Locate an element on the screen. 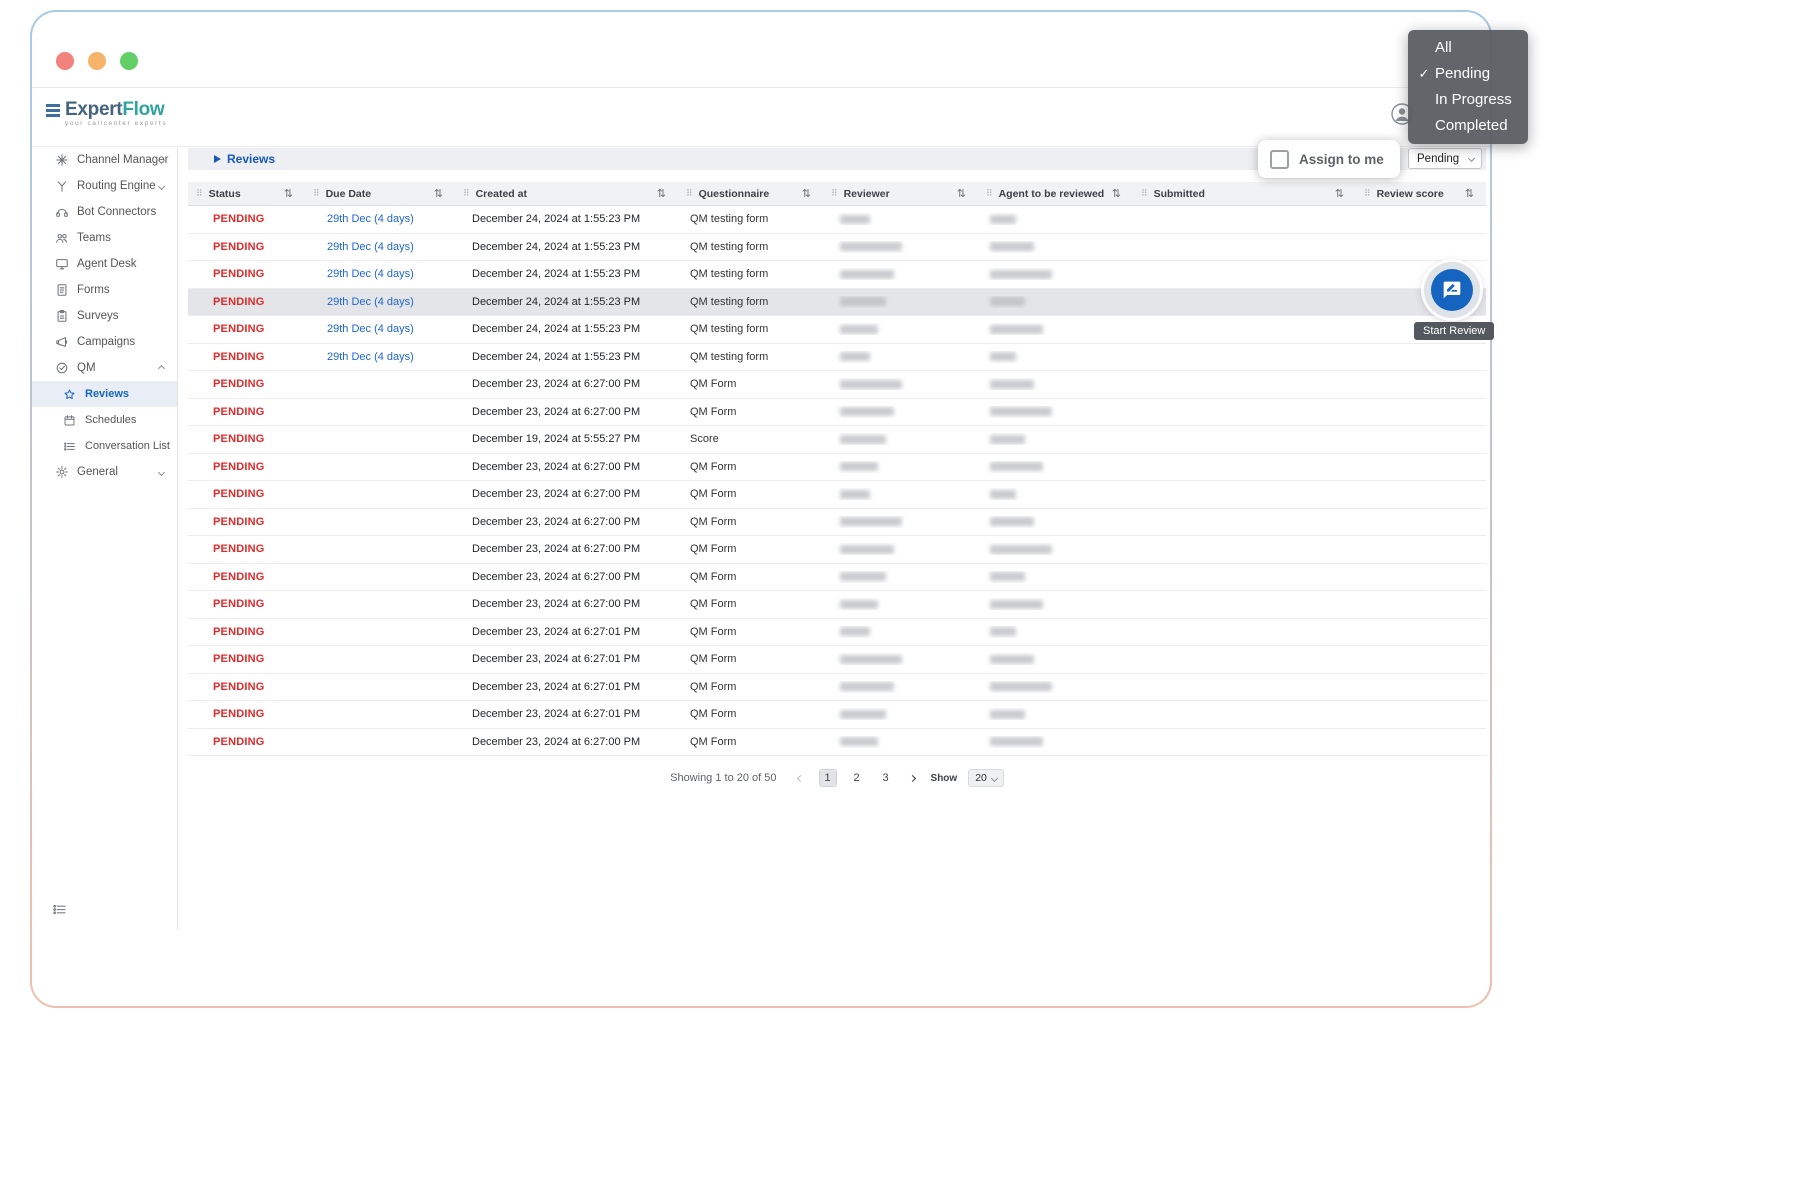  sidebar-item-channel-manager: Channel Manager is located at coordinates (104, 160).